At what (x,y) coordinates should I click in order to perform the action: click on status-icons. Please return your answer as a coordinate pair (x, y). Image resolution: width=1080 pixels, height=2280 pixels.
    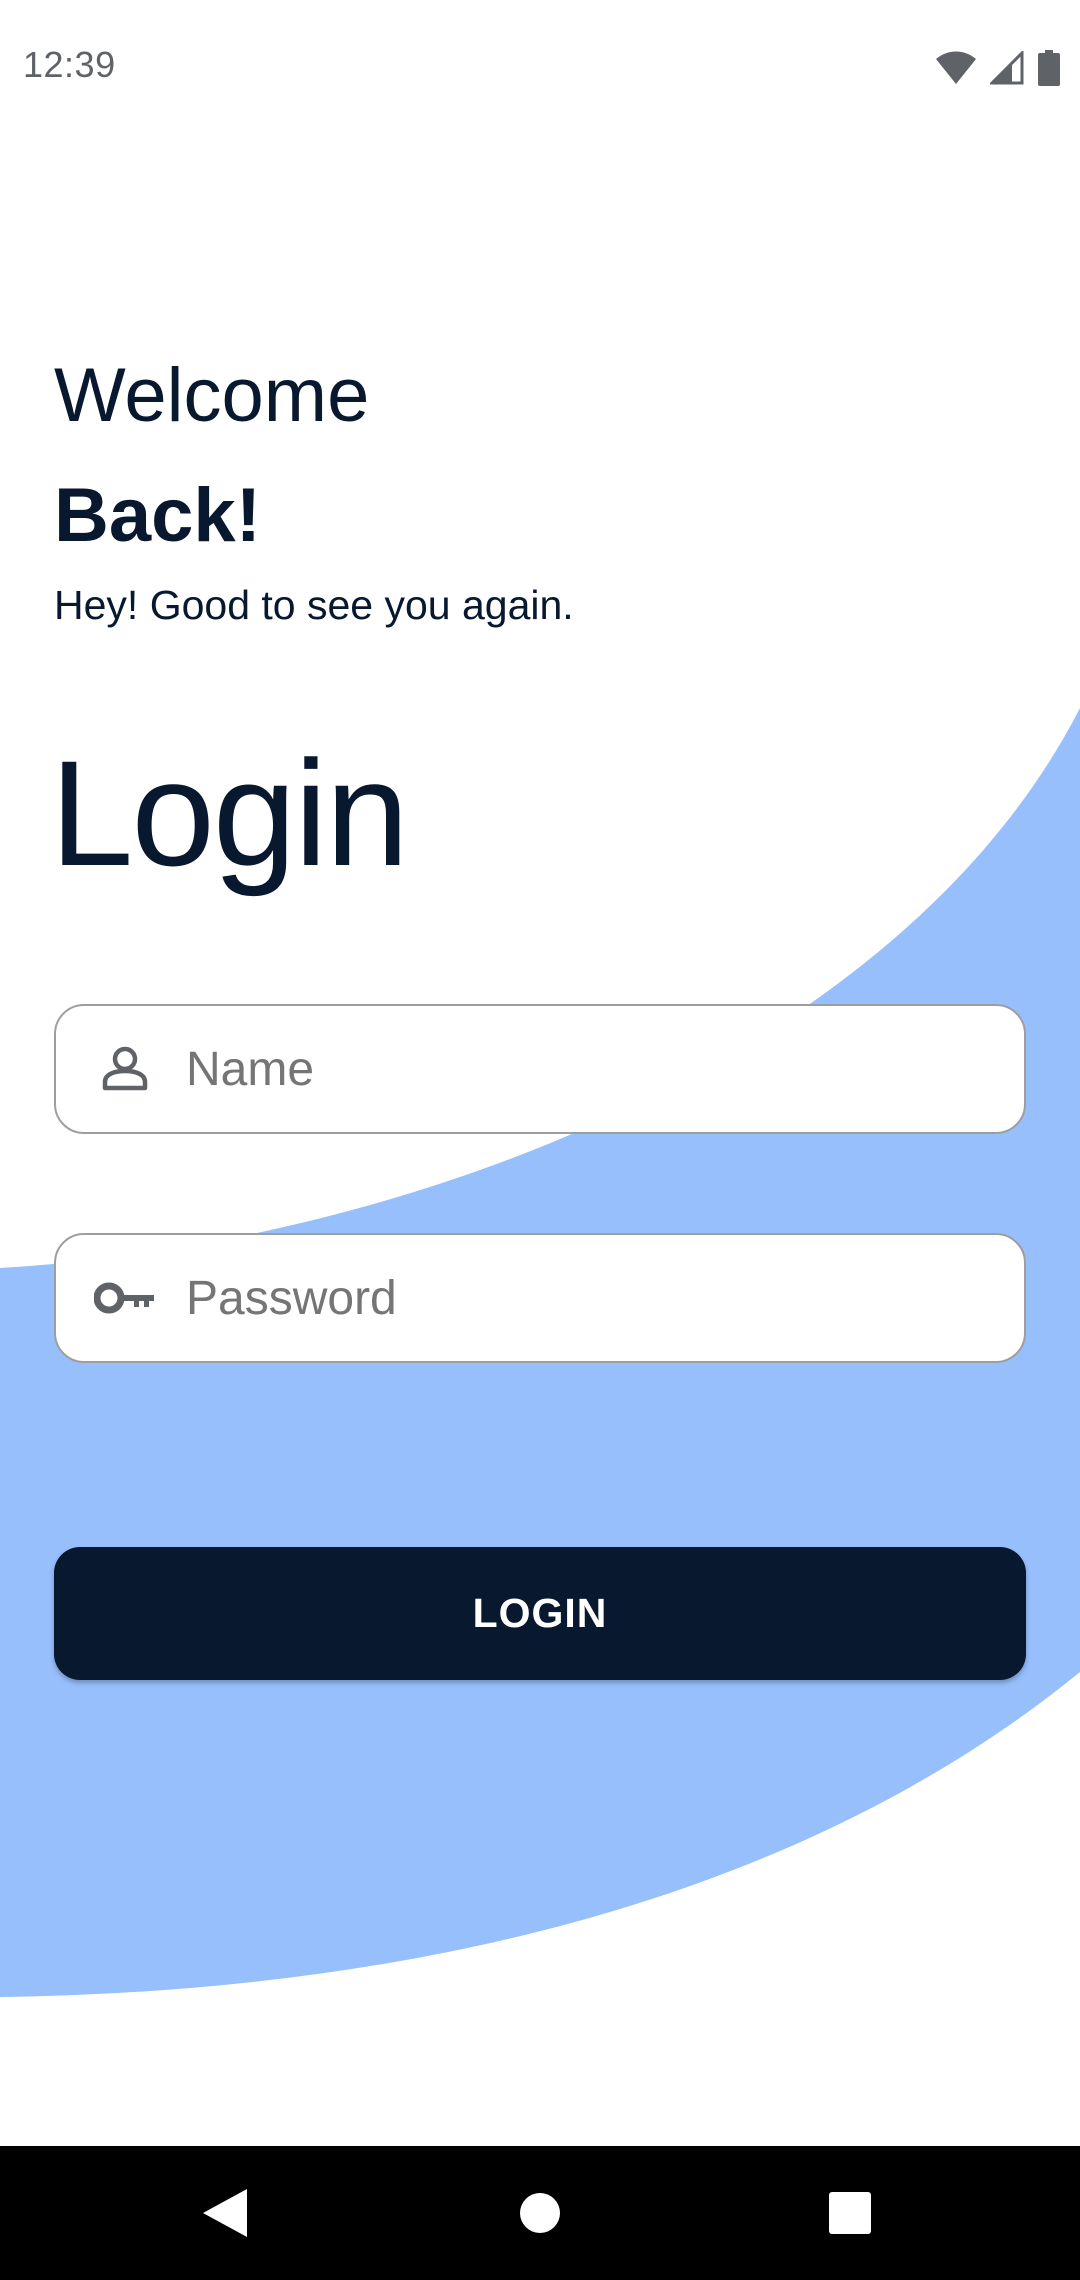
    Looking at the image, I should click on (998, 68).